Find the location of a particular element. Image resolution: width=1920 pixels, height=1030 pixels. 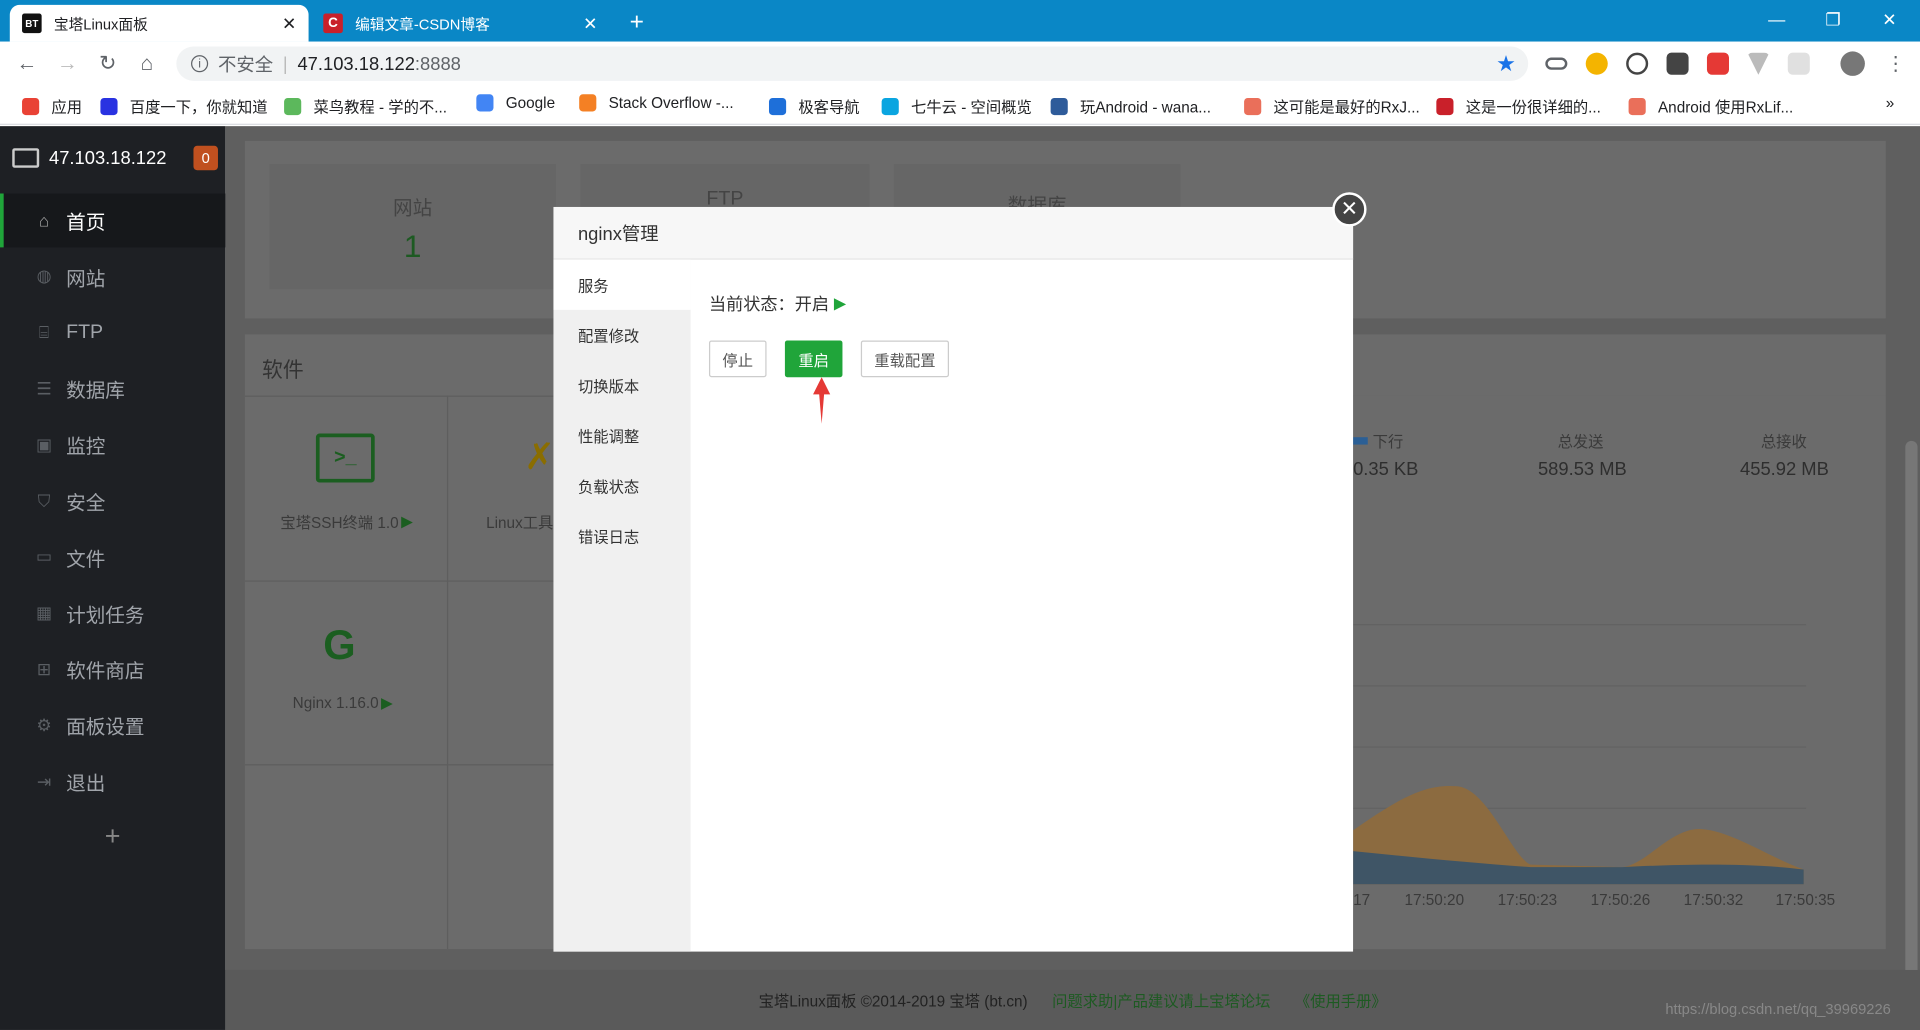

nginx-logo-icon: G is located at coordinates (339, 646).